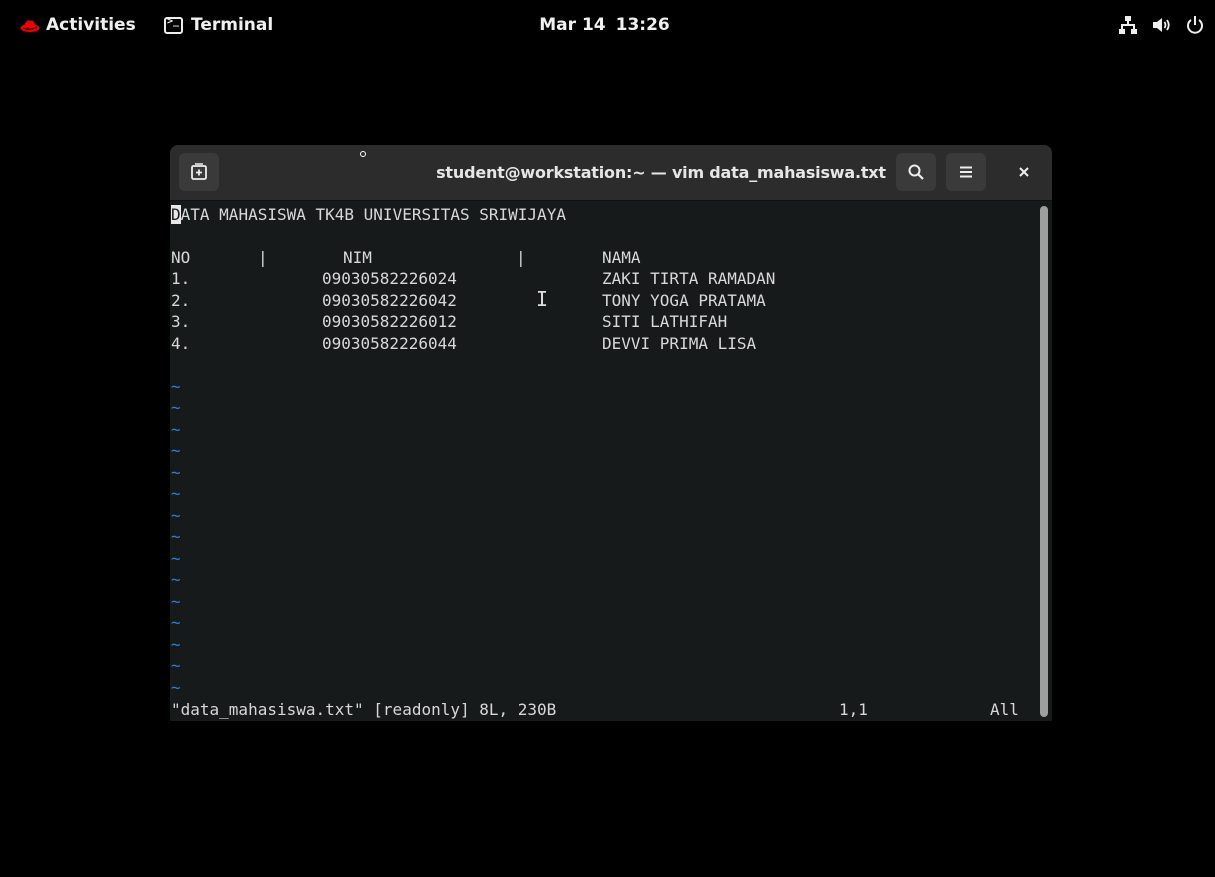 This screenshot has width=1215, height=877. Describe the element at coordinates (1161, 25) in the screenshot. I see `volume-icon` at that location.